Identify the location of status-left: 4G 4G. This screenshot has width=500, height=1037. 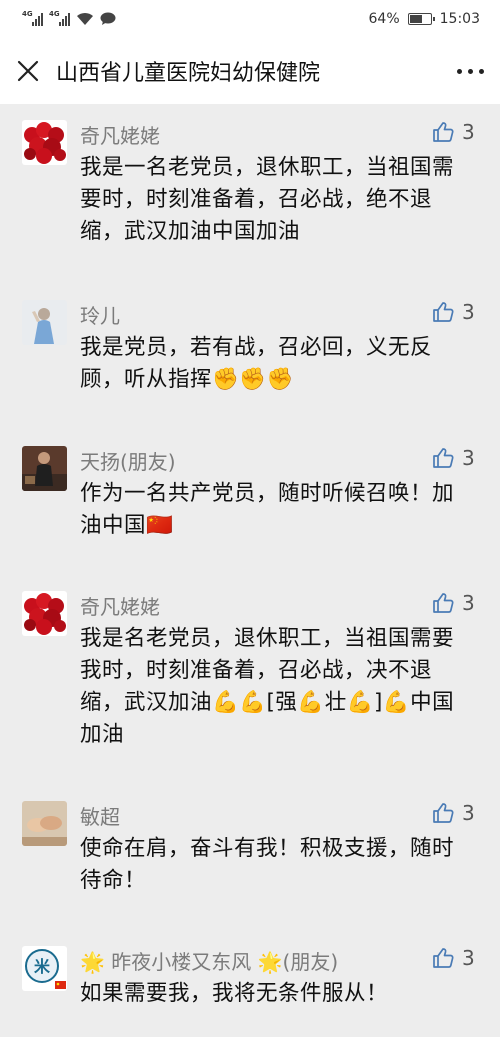
(69, 18).